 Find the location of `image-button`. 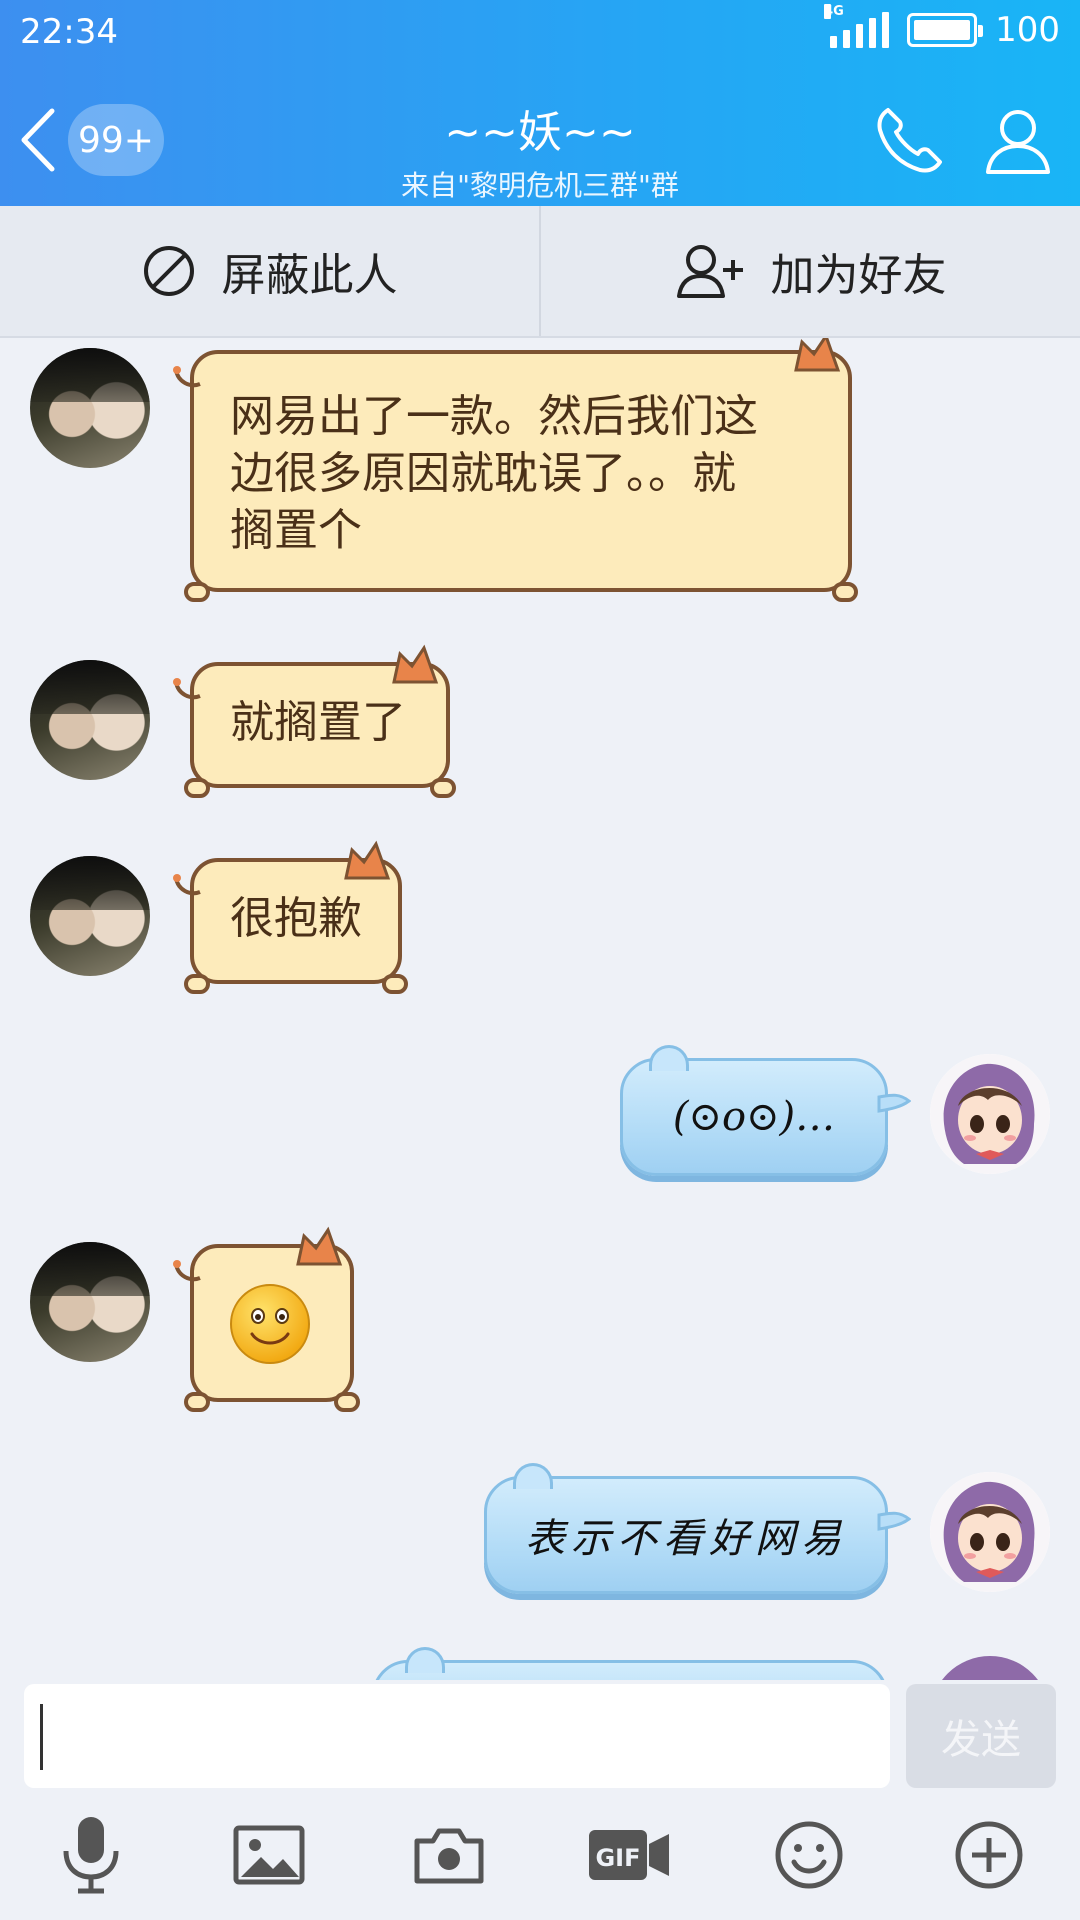

image-button is located at coordinates (269, 1855).